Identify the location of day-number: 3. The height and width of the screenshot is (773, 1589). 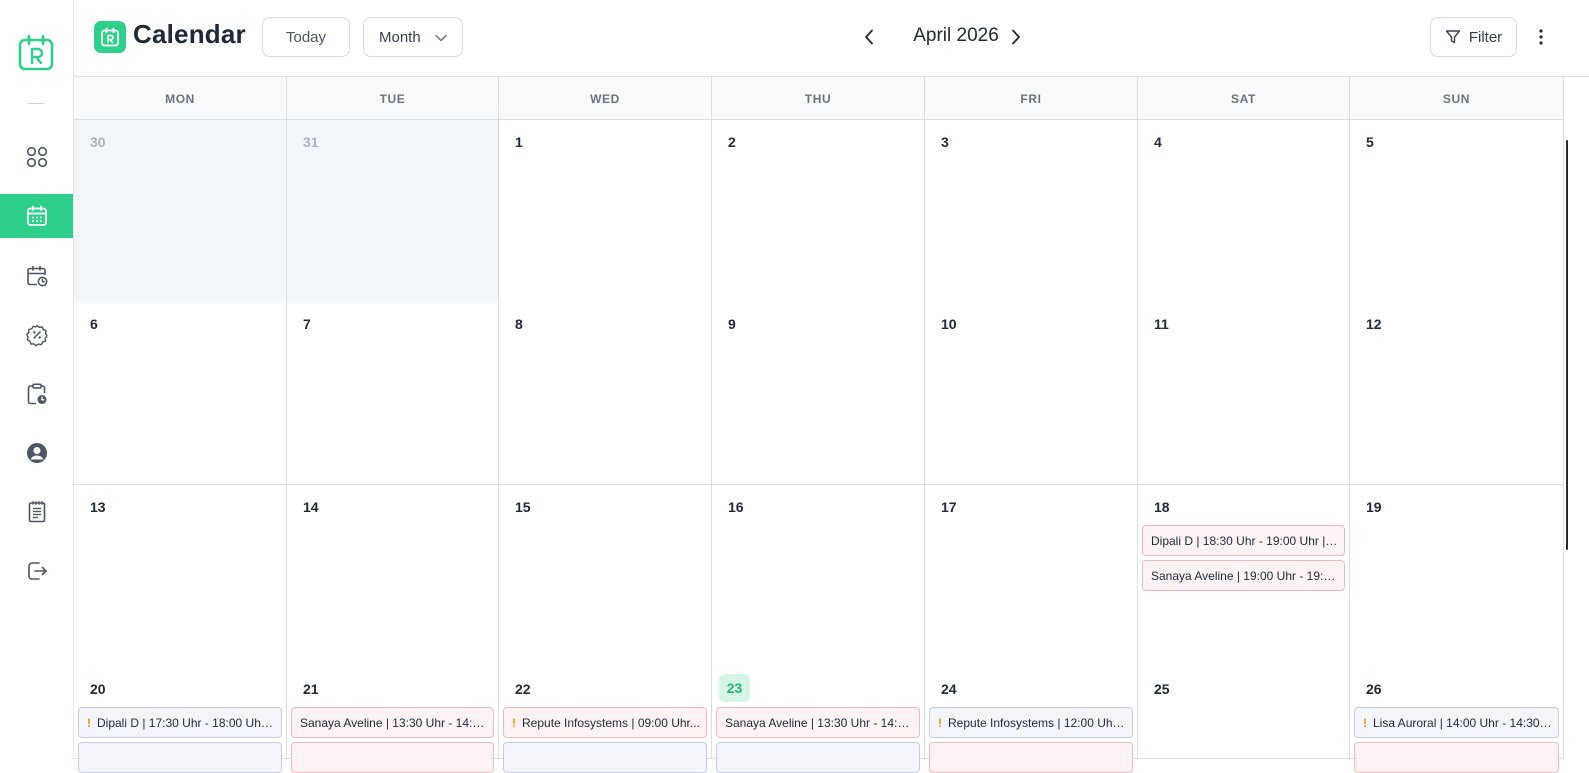
(945, 142).